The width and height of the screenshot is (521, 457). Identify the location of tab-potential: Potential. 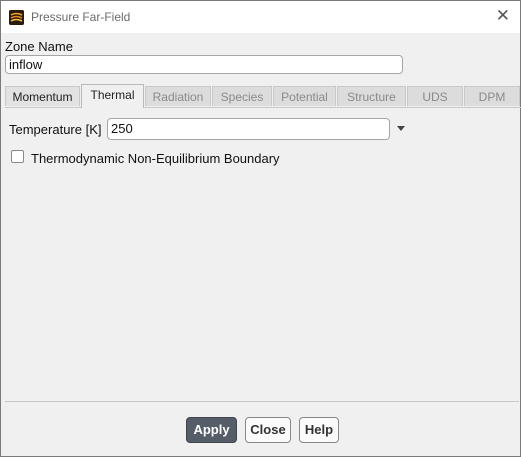
(304, 96).